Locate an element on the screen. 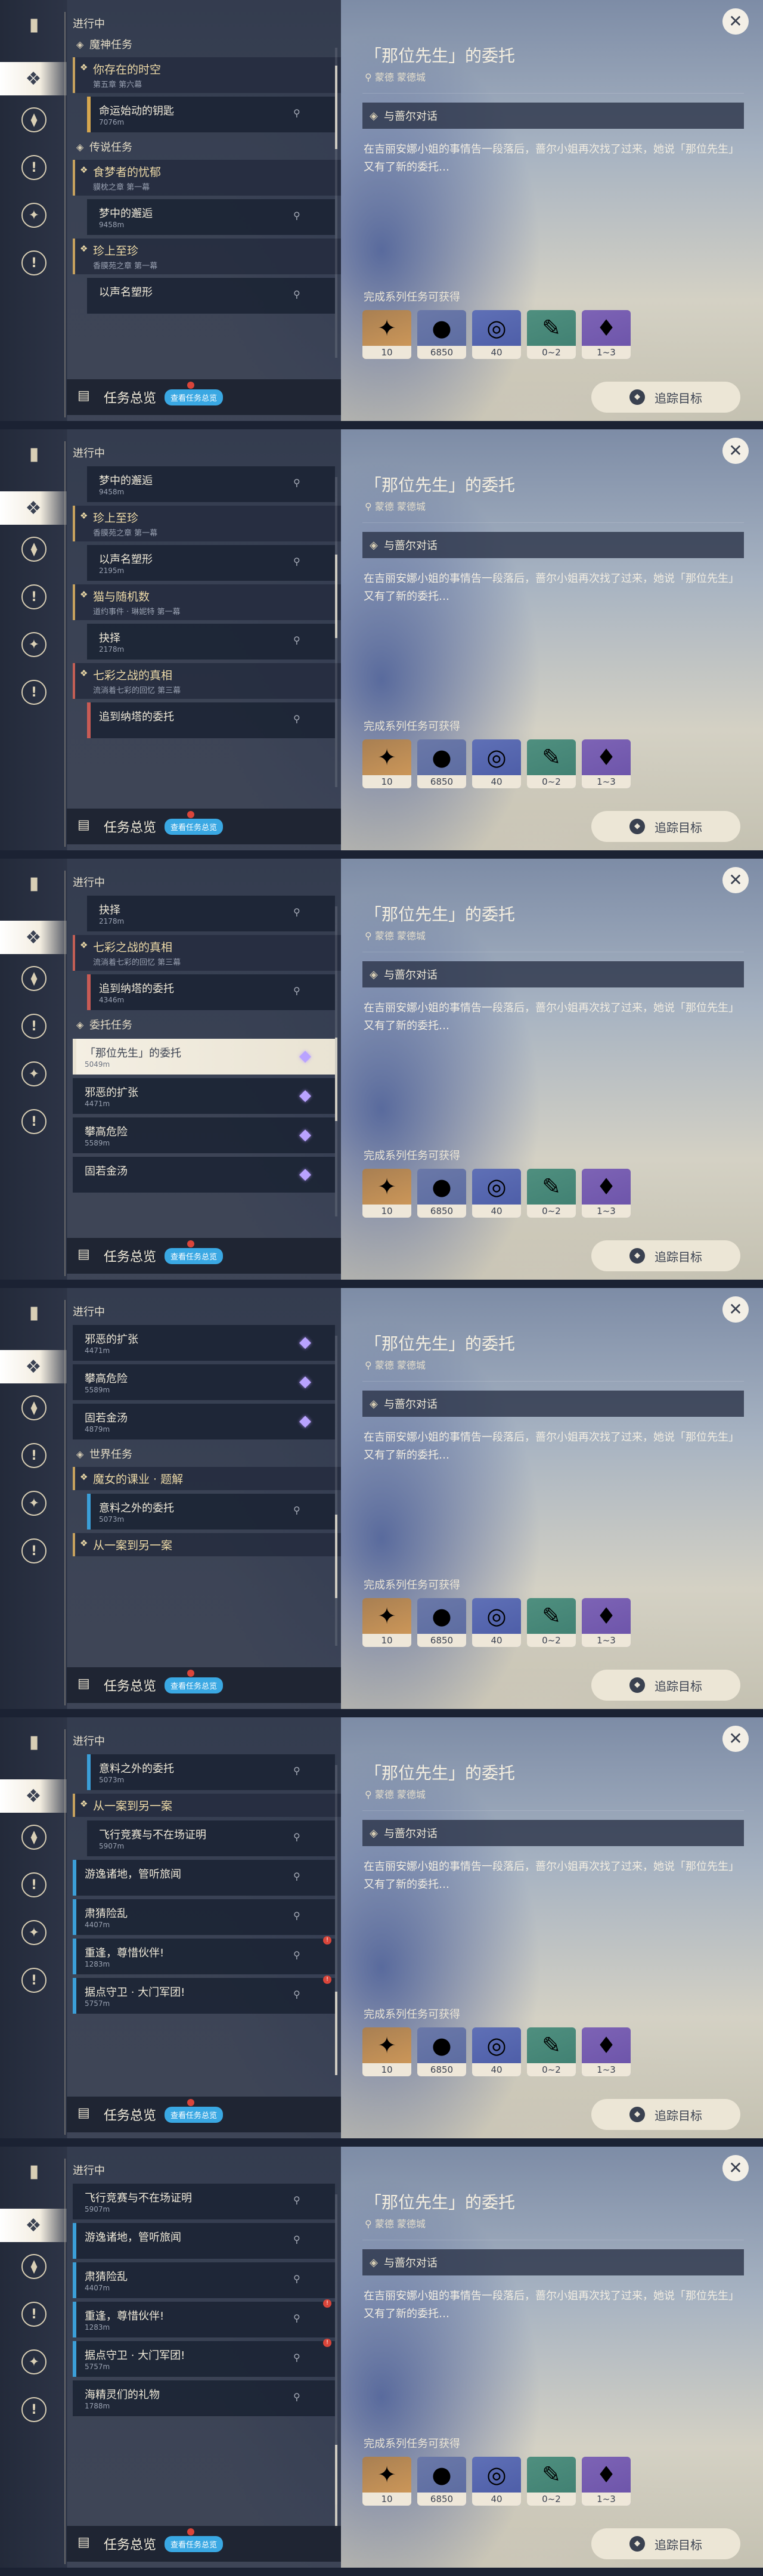  quest-item: 海精灵们的礼物 1788m ⚲ is located at coordinates (204, 2398).